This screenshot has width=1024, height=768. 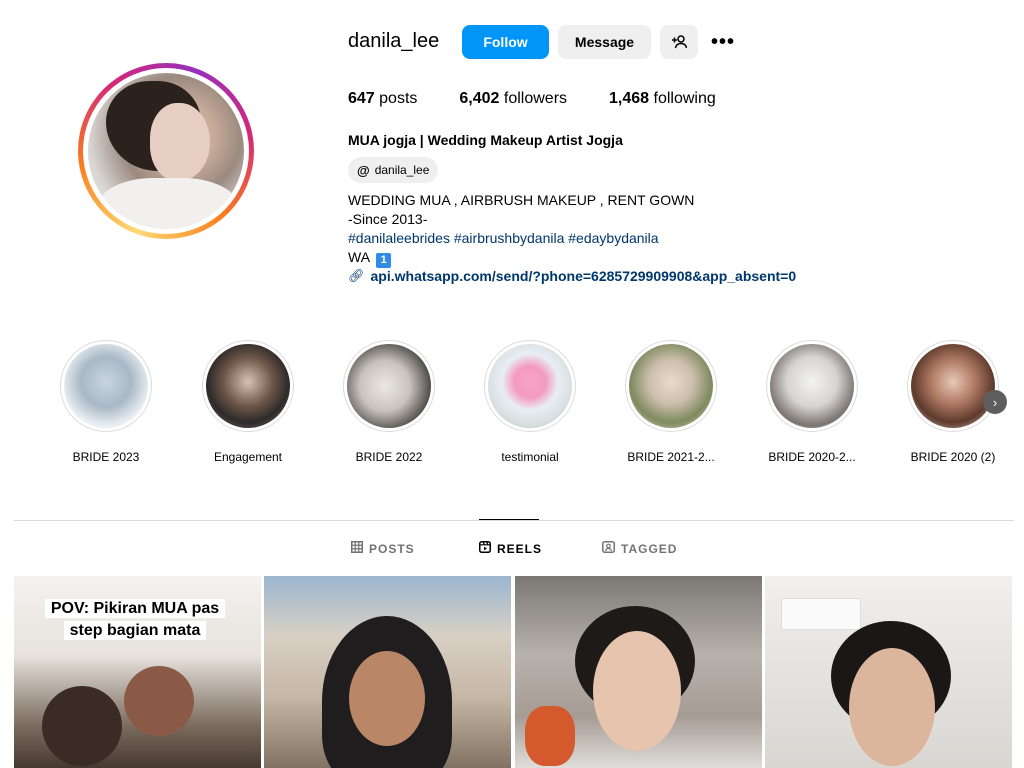 I want to click on following-link: 1,468 following, so click(x=662, y=99).